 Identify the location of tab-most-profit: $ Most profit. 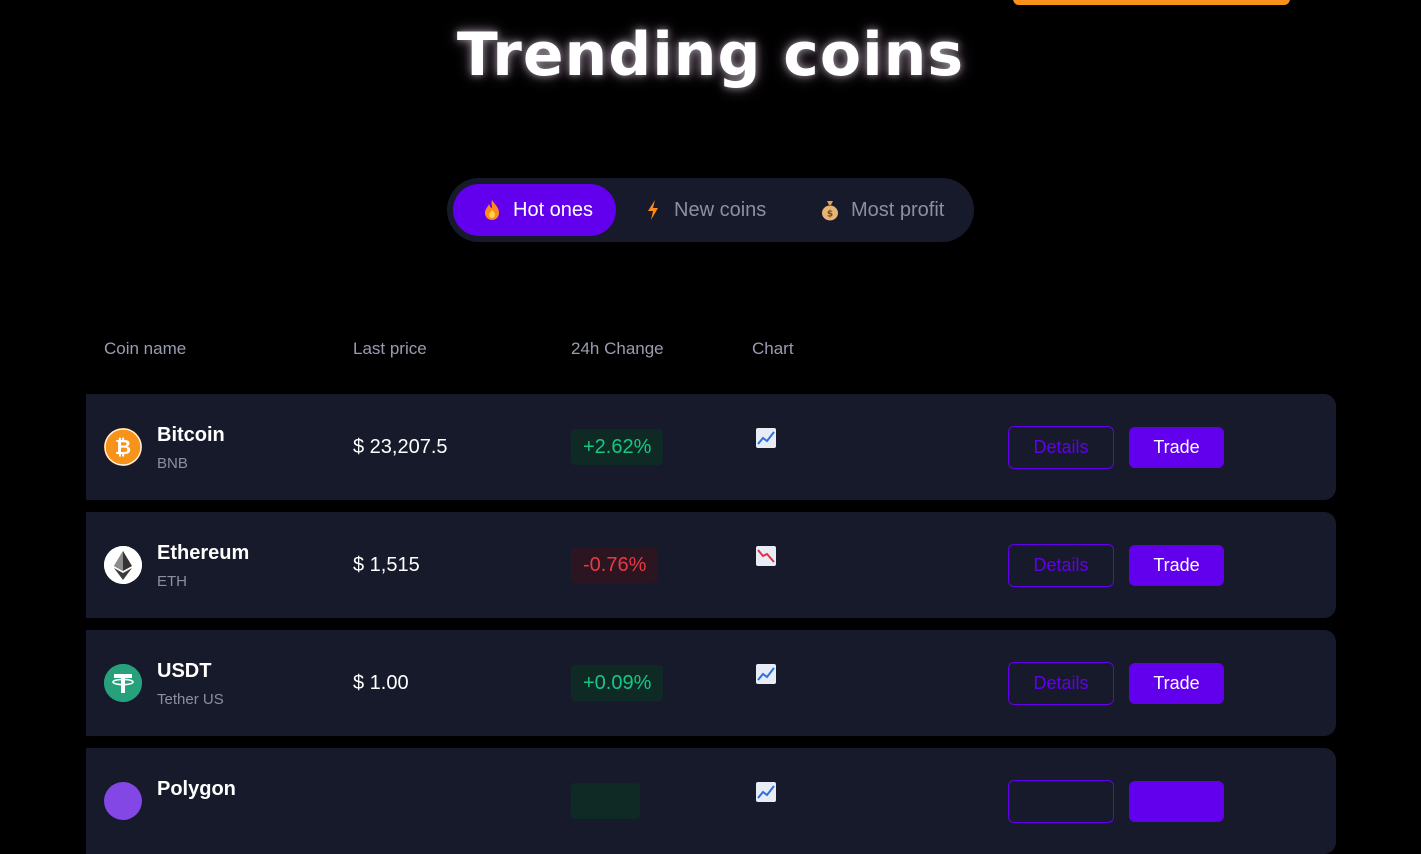
(889, 210).